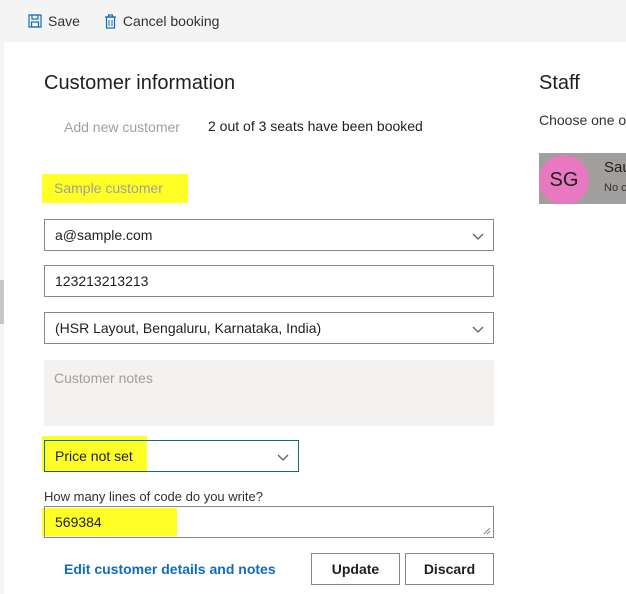  I want to click on code-lines-value: 569384, so click(78, 522).